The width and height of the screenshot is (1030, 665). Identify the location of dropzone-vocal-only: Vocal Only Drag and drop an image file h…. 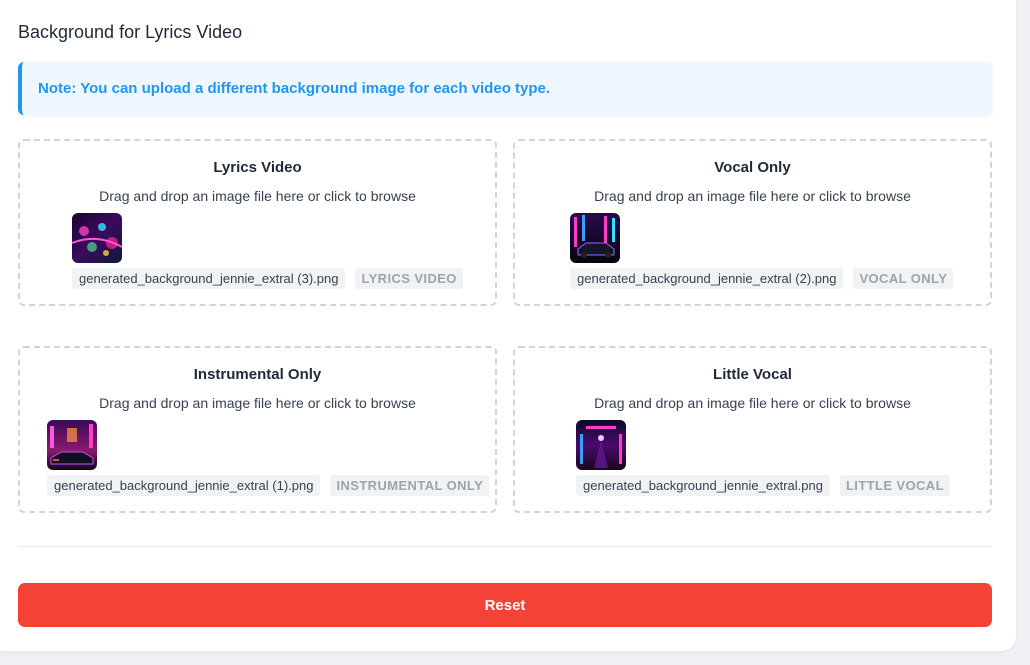
(752, 222).